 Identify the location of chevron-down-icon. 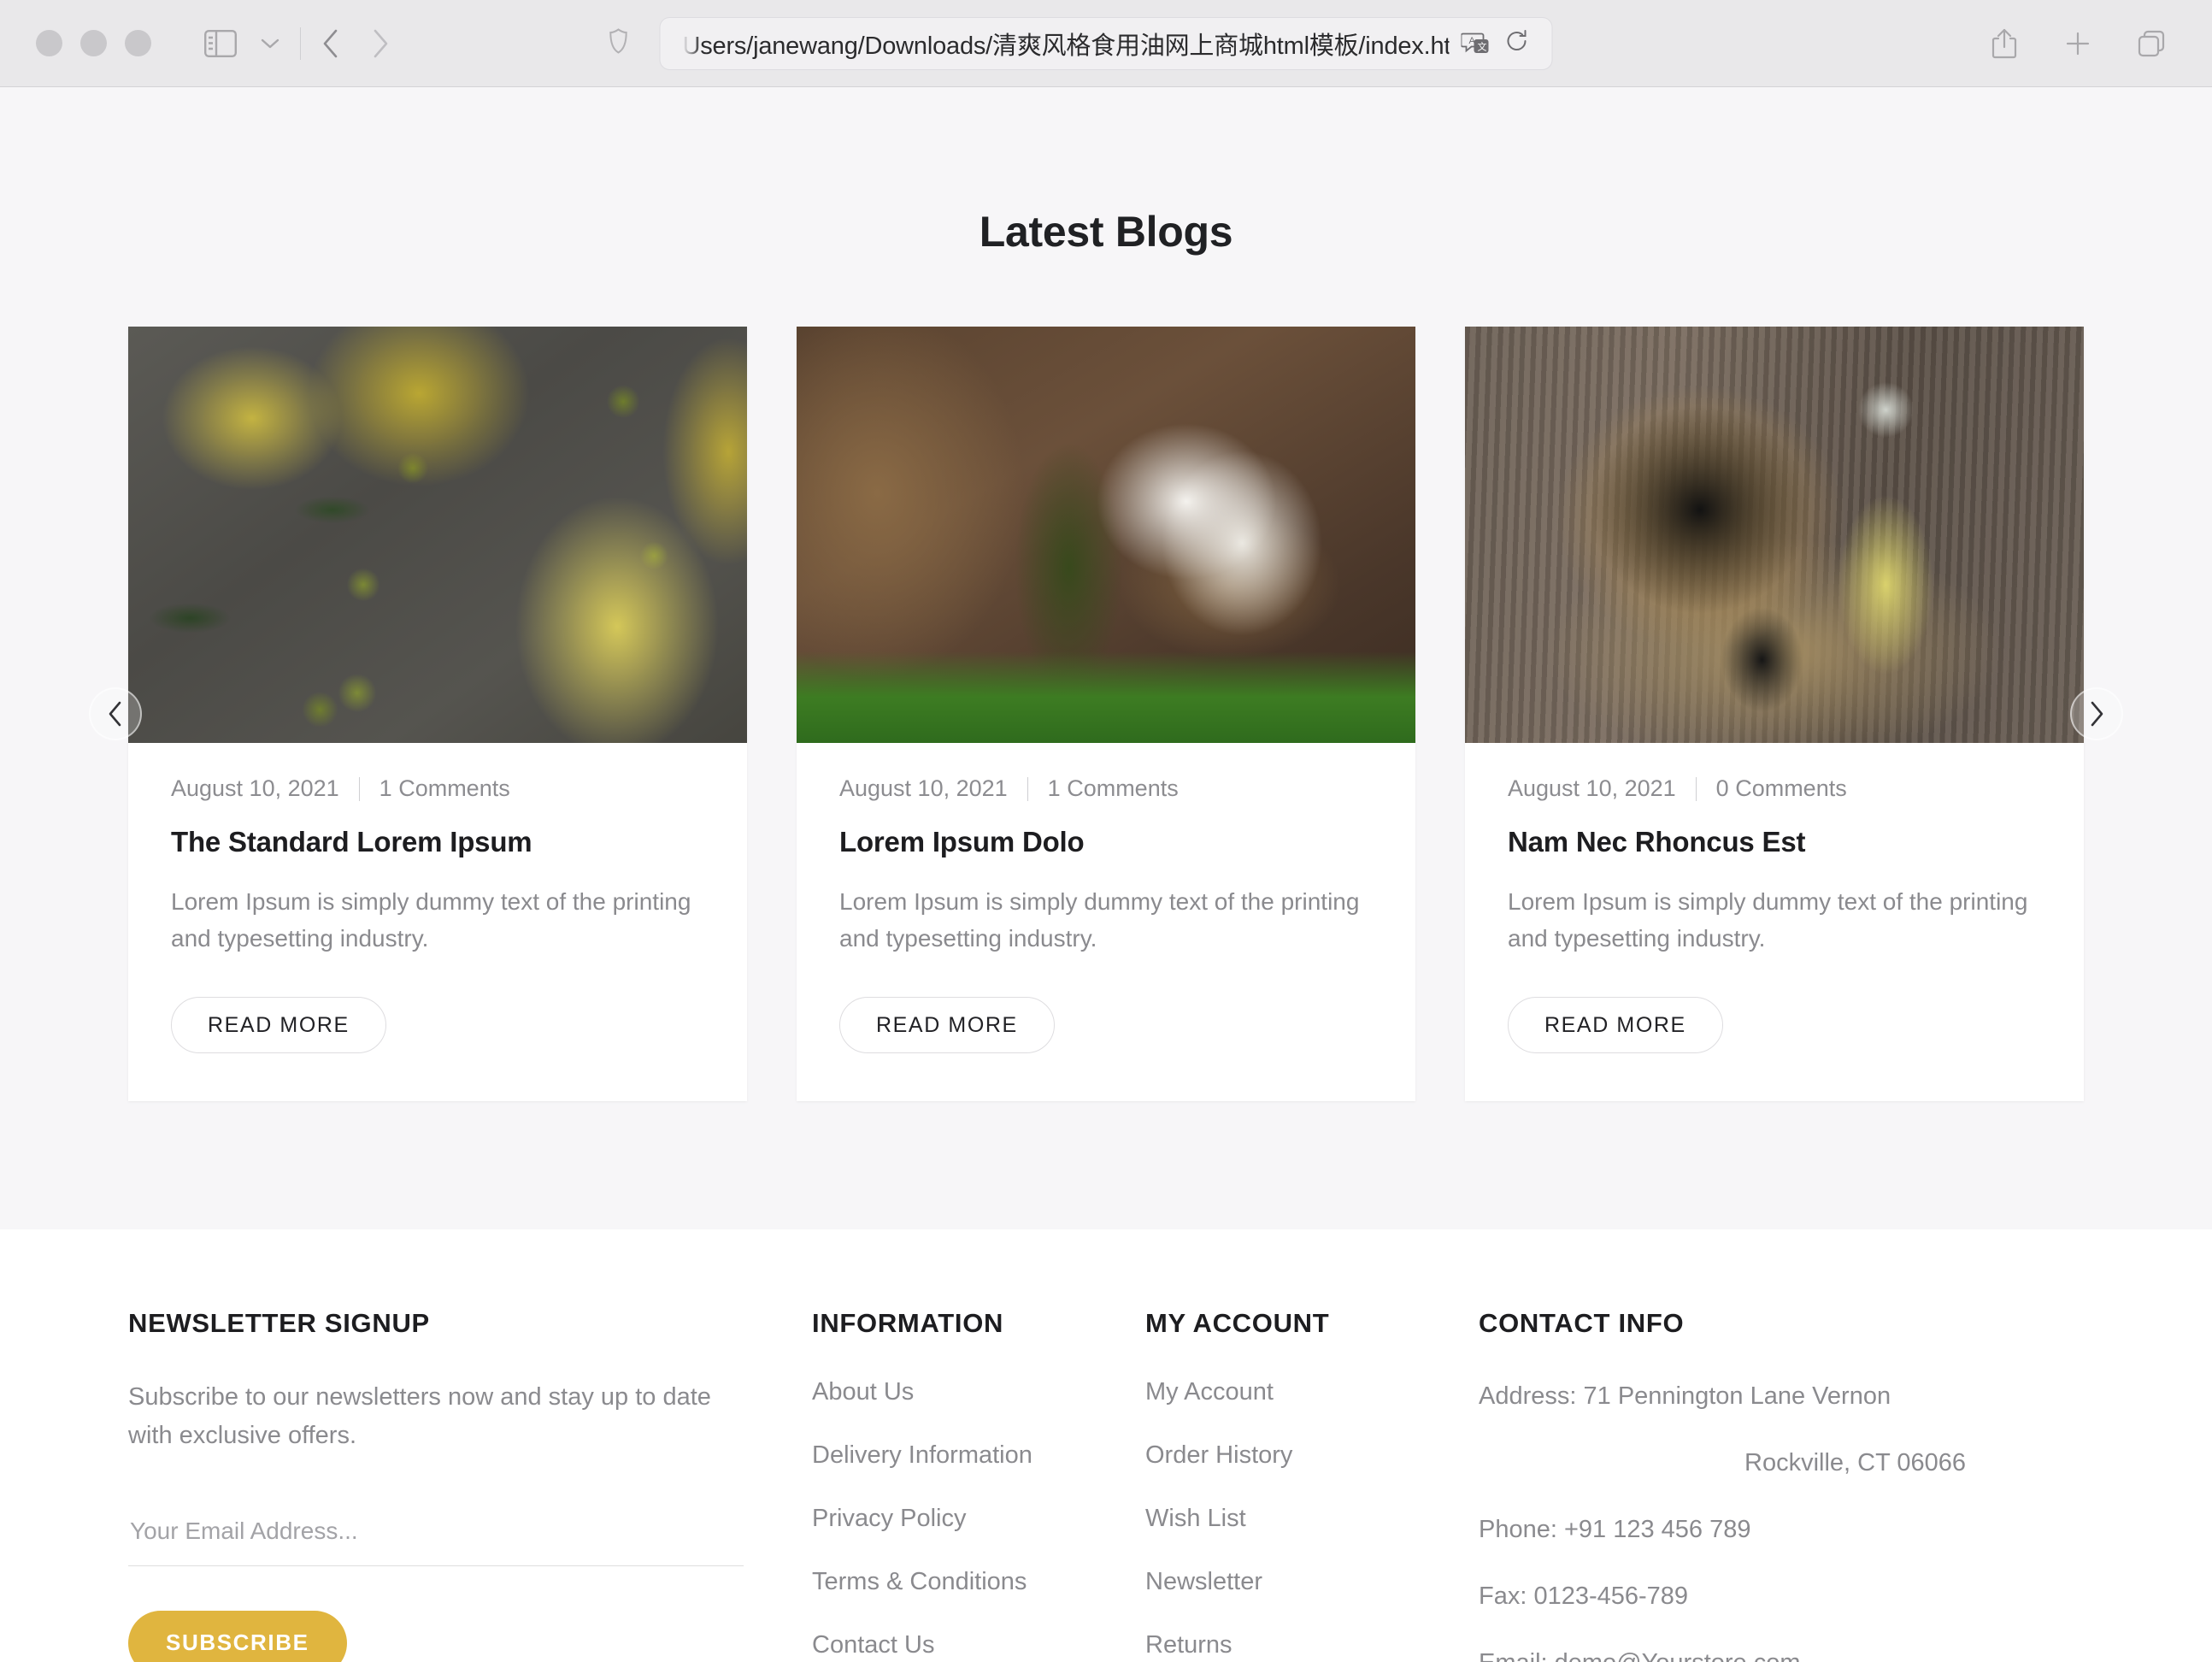
(270, 43).